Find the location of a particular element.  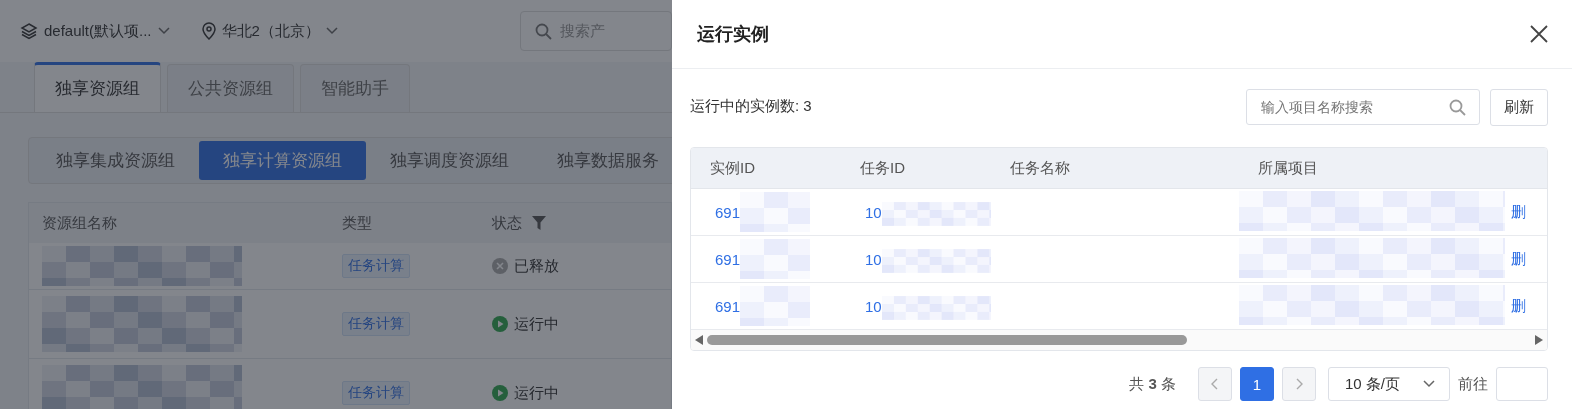

chevron-right-icon is located at coordinates (1299, 384).